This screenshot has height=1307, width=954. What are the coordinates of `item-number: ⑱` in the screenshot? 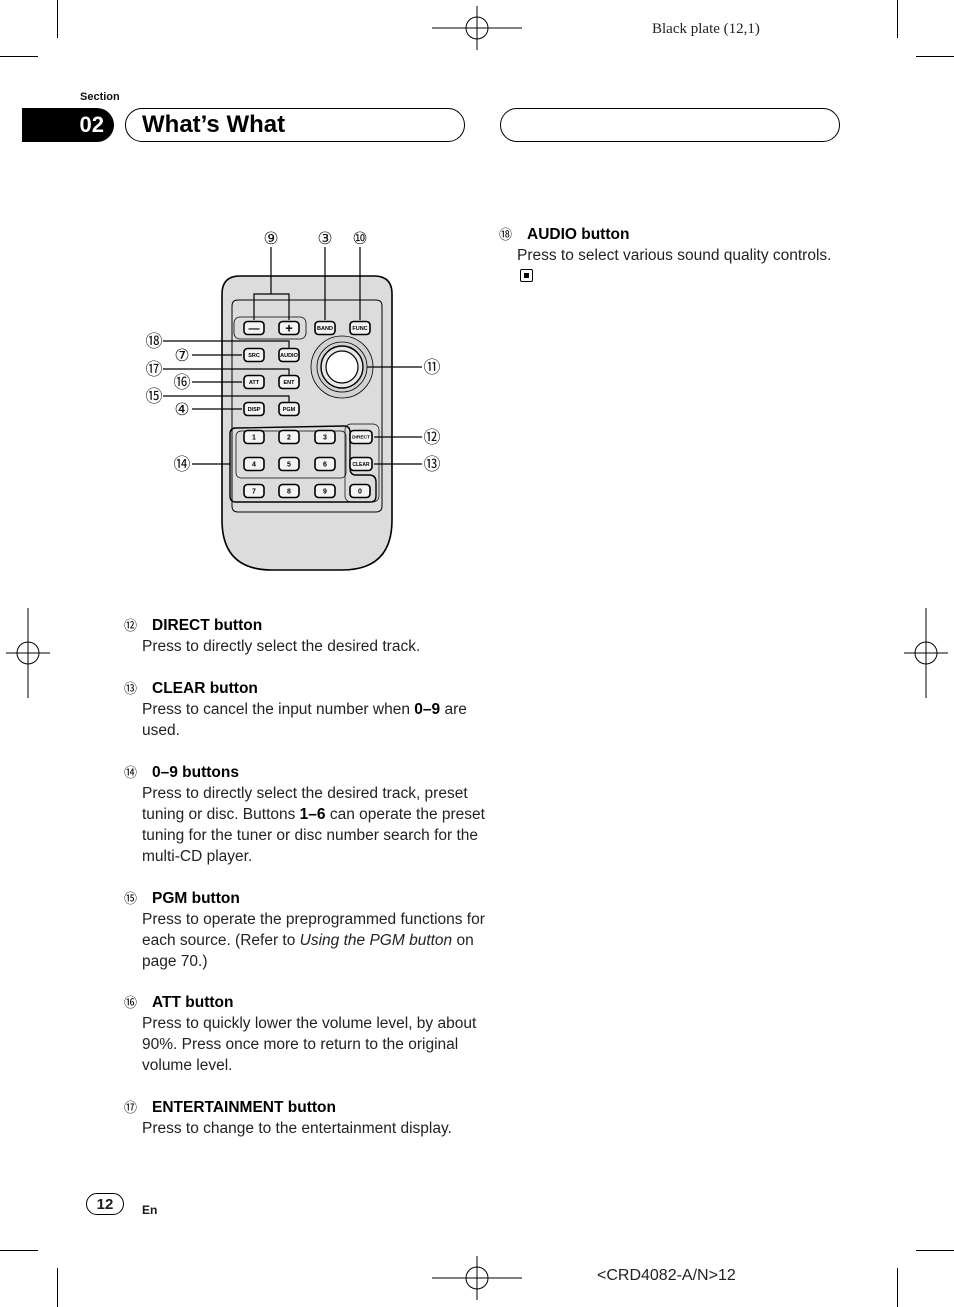 It's located at (506, 234).